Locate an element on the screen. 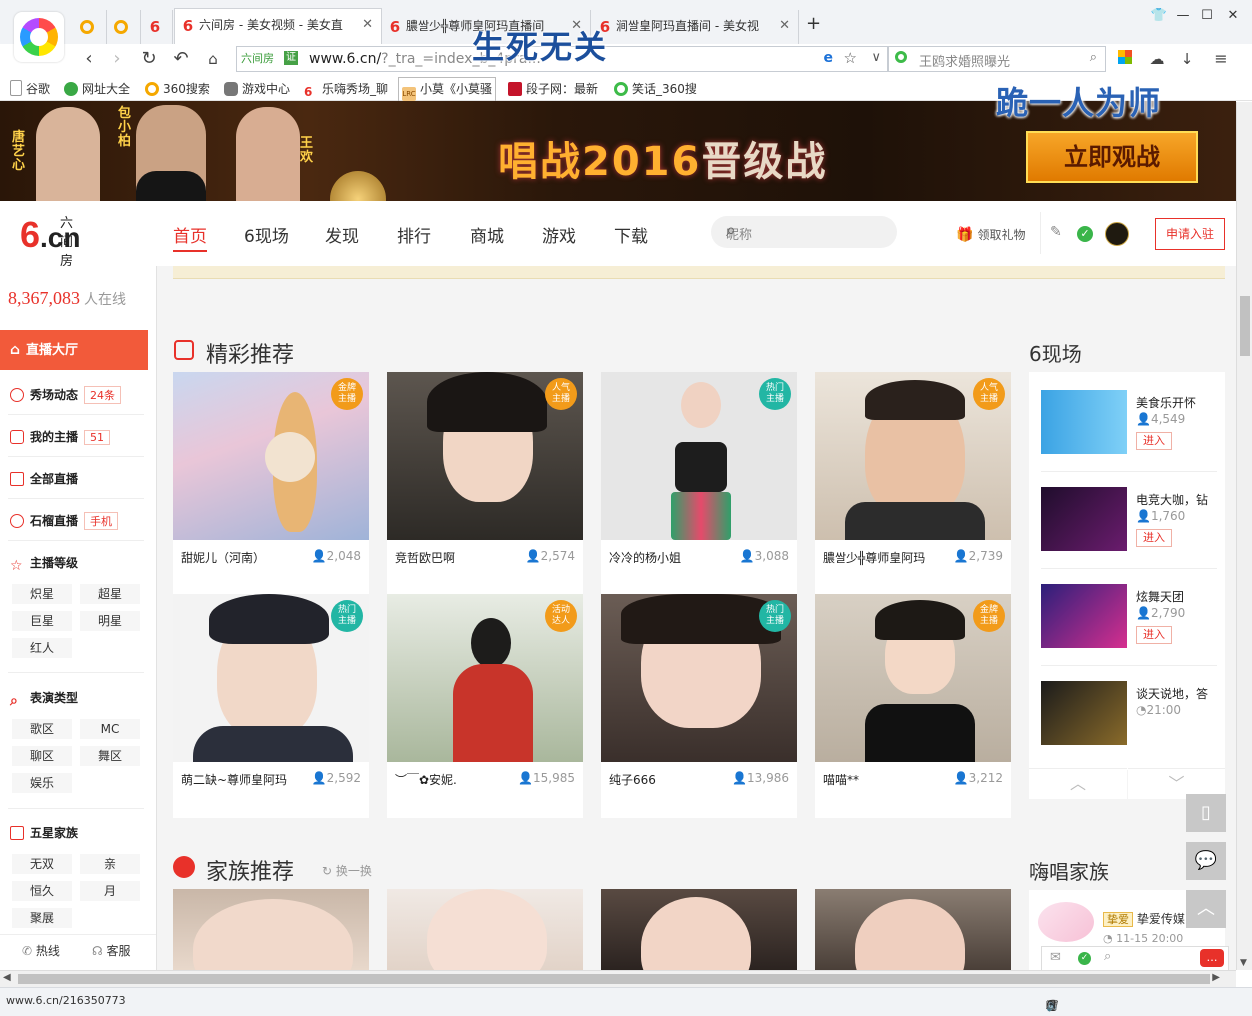 The height and width of the screenshot is (1016, 1252). family-tag: 恒久 is located at coordinates (42, 891).